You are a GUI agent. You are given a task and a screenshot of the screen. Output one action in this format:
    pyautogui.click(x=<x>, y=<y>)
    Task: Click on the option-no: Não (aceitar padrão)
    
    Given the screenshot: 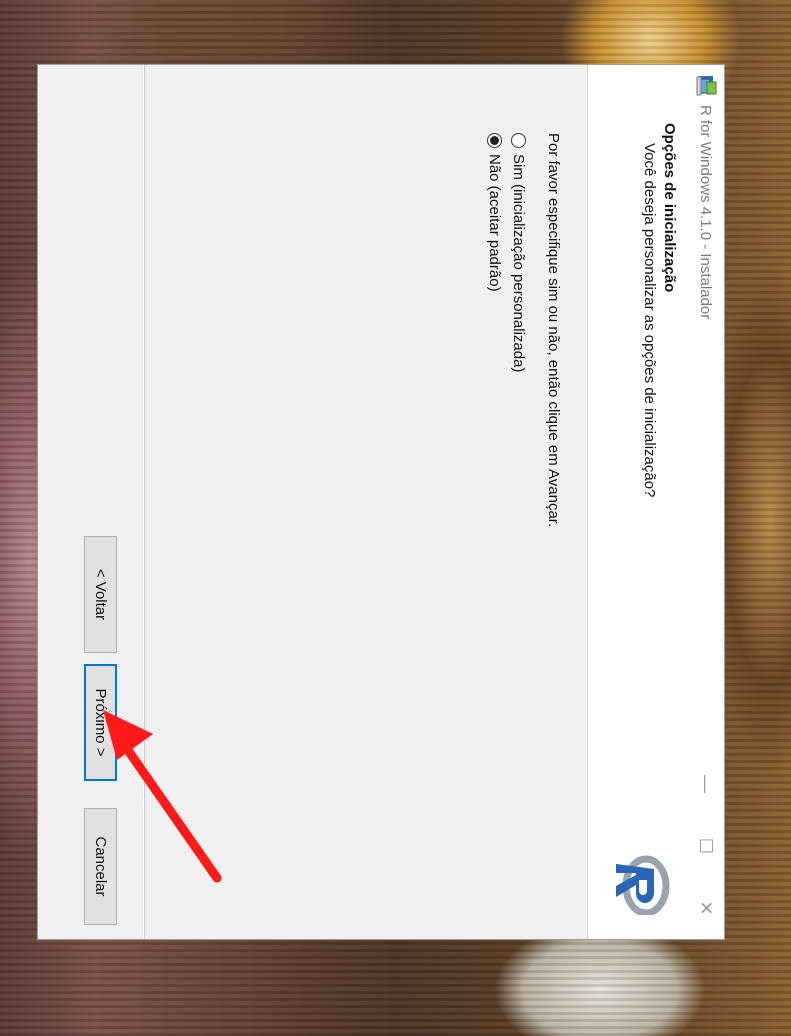 What is the action you would take?
    pyautogui.click(x=494, y=212)
    